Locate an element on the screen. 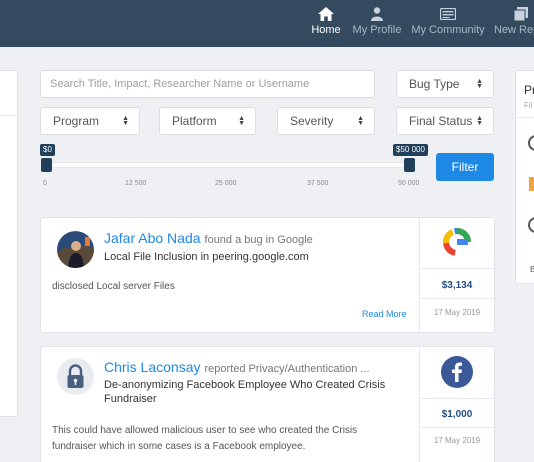  bounty-range-slider is located at coordinates (229, 165).